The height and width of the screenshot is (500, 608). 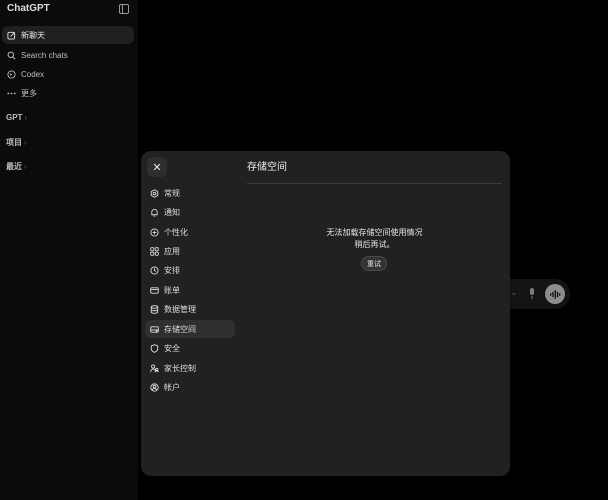 What do you see at coordinates (190, 270) in the screenshot?
I see `settings-menu-schedules: 安排` at bounding box center [190, 270].